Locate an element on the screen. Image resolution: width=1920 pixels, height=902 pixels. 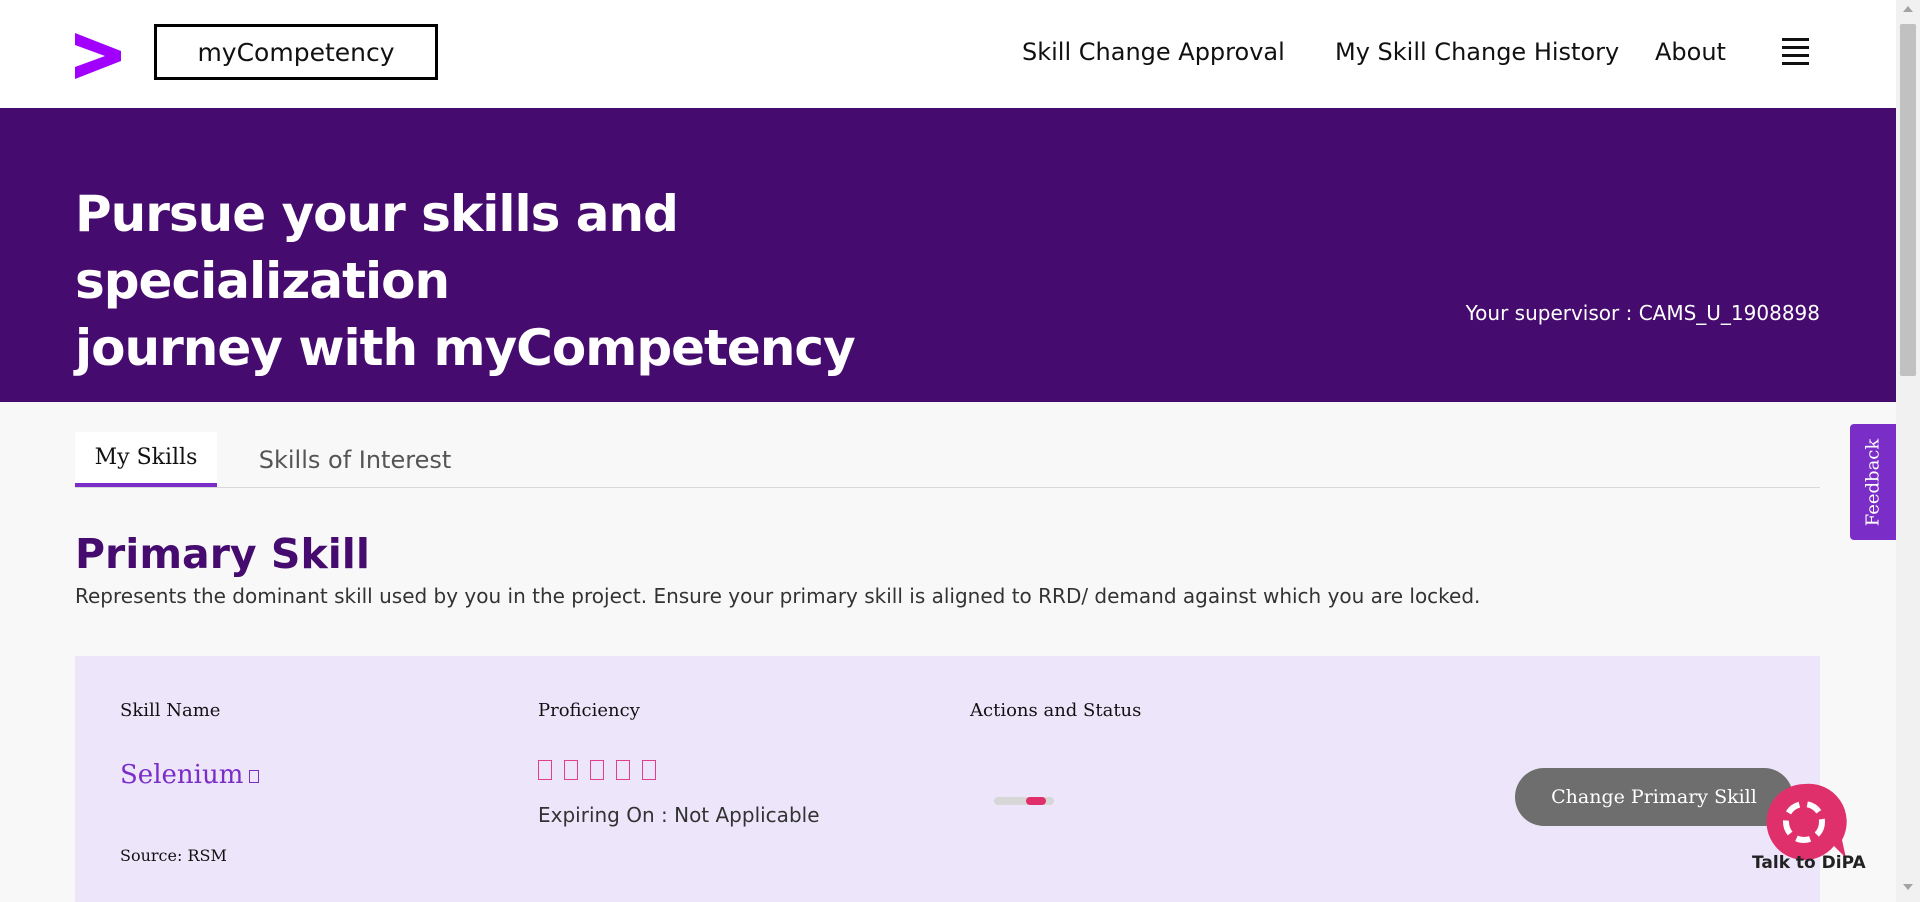
scrollbar-thumb is located at coordinates (1908, 200).